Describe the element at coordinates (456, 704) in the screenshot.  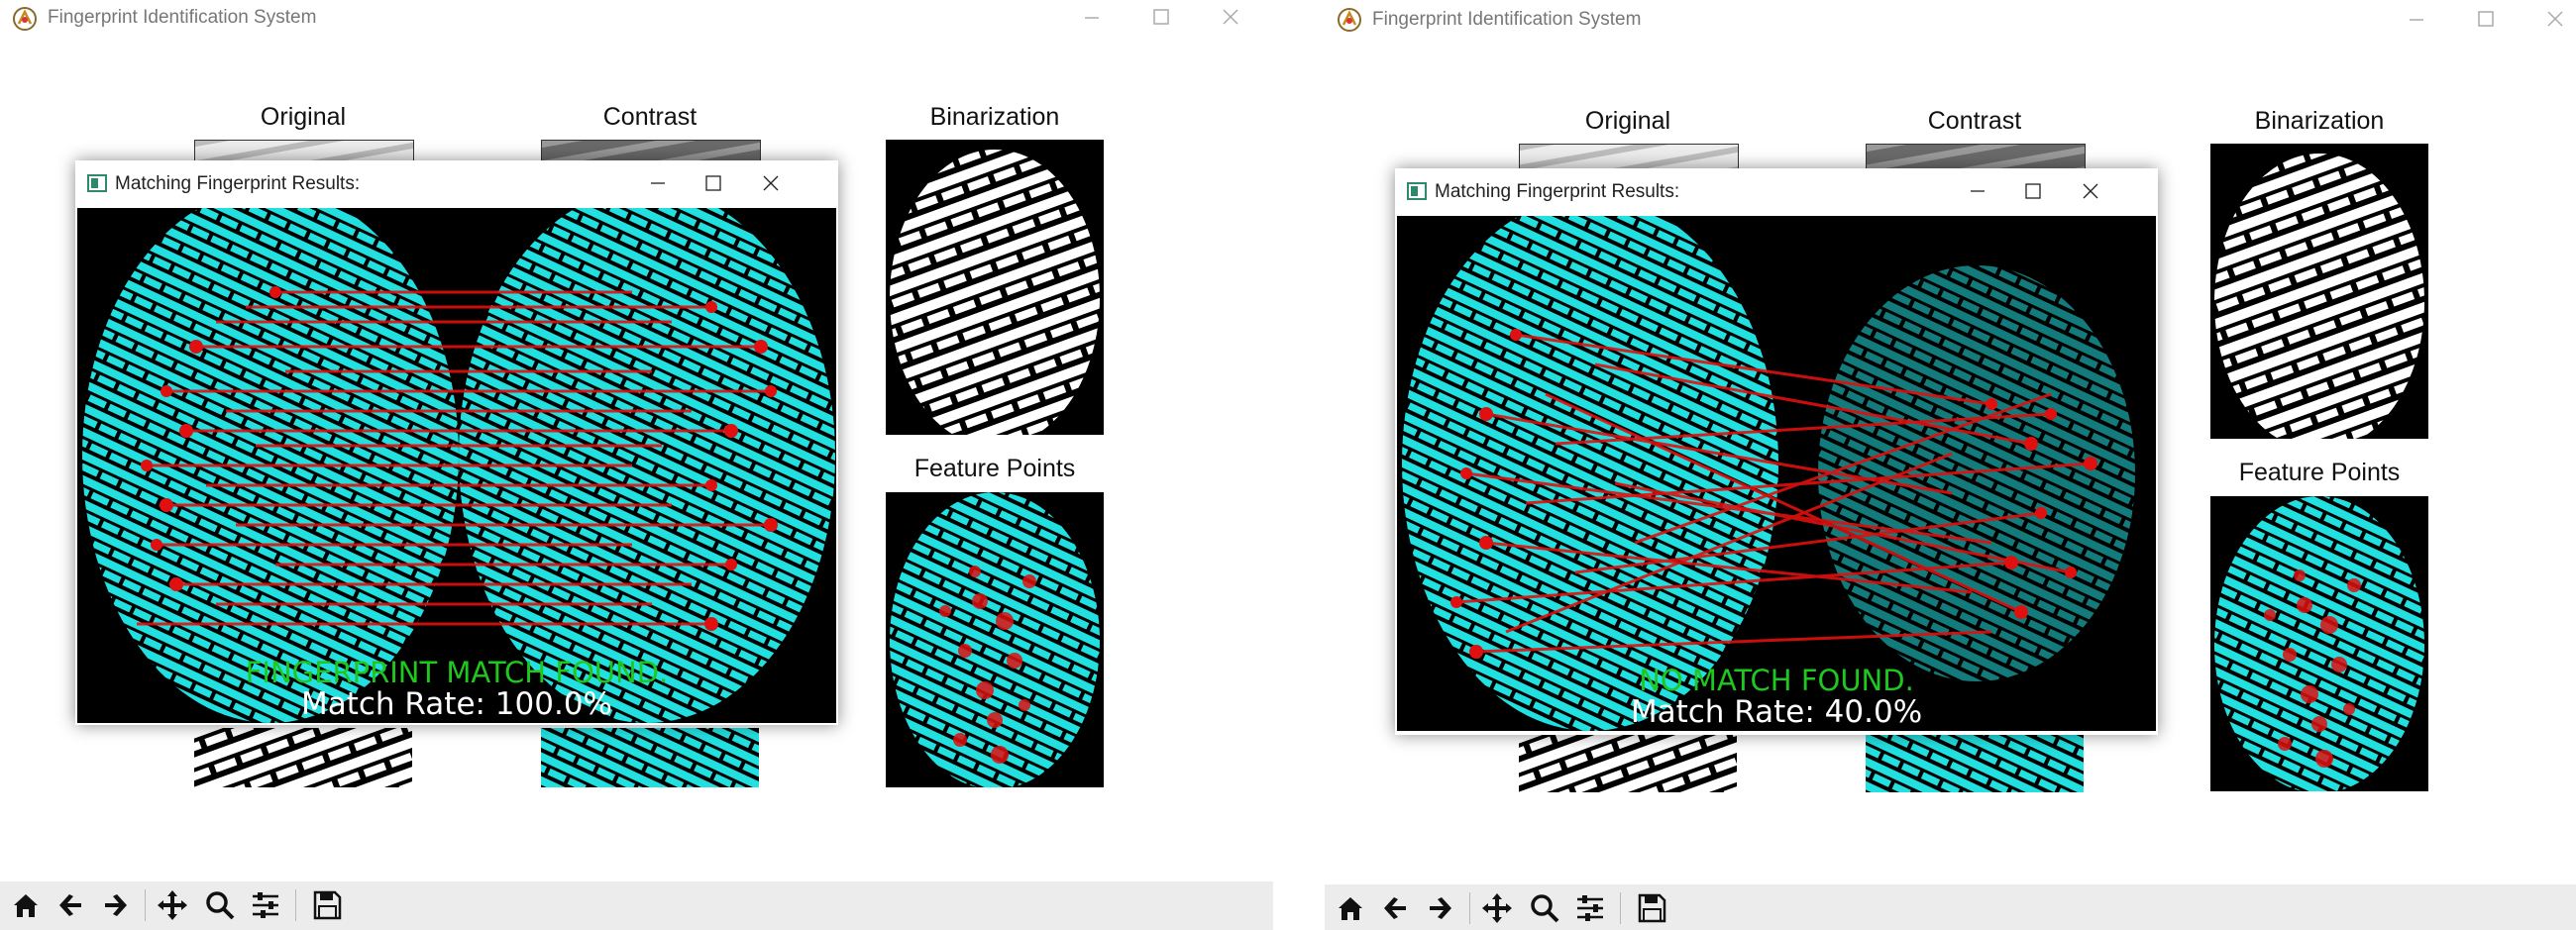
I see `match-rate-text: Match Rate: 100.0%` at that location.